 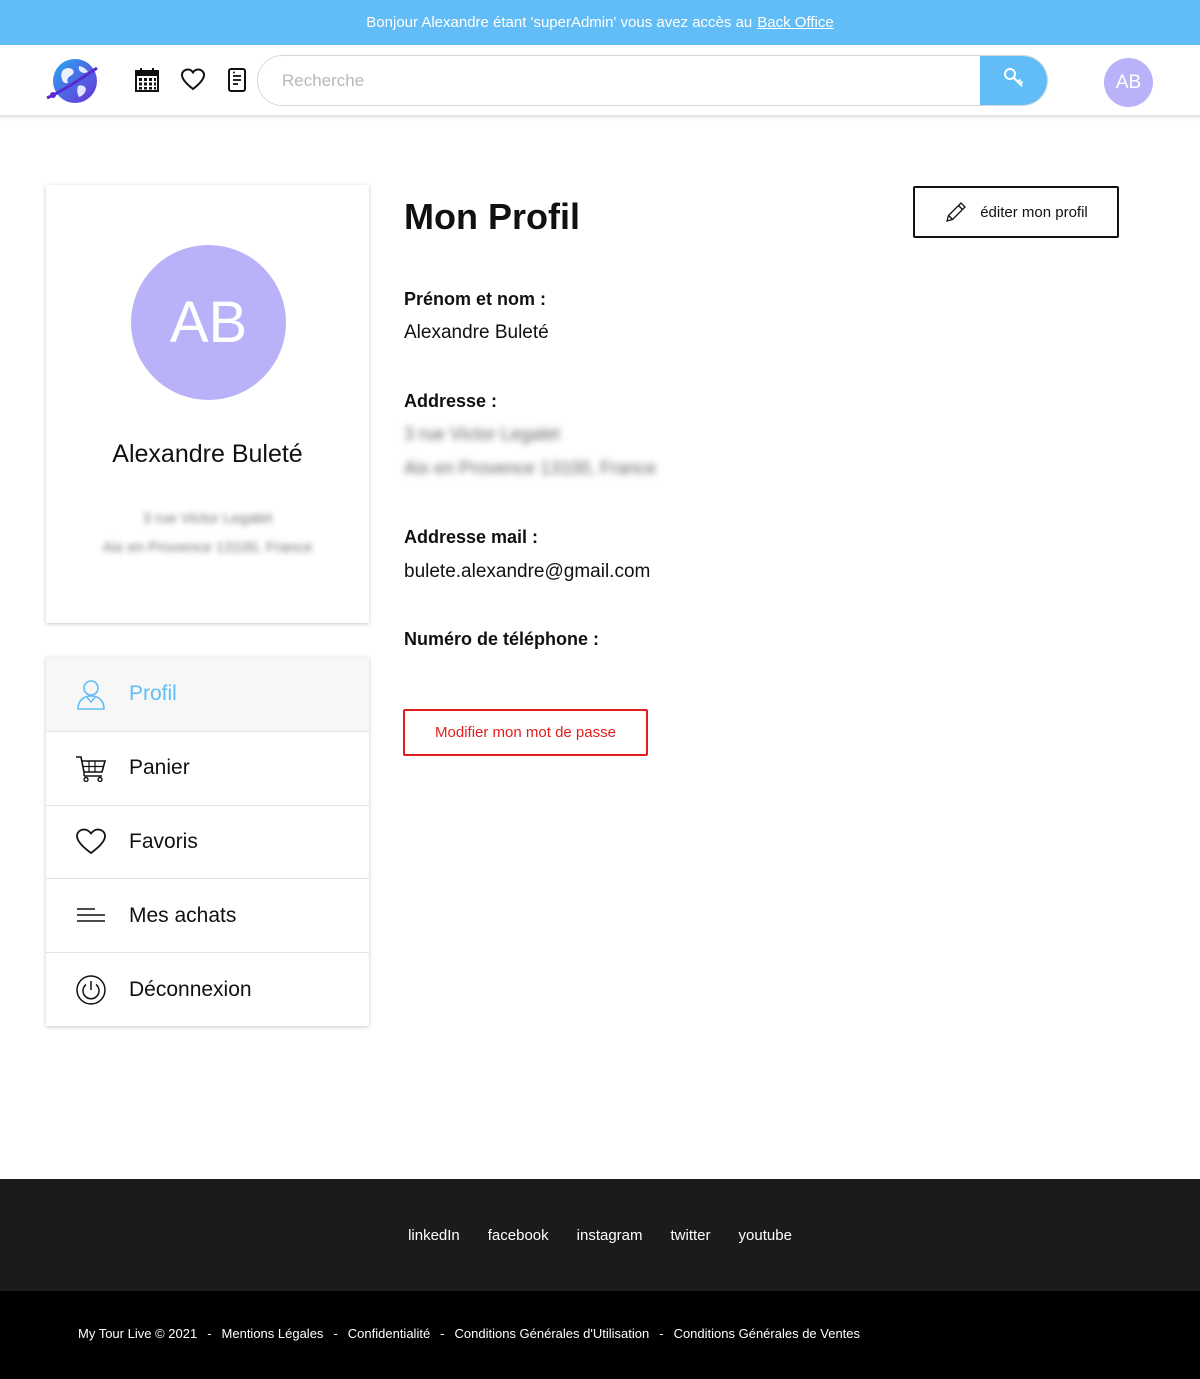 I want to click on profile-name: Alexandre Buleté, so click(x=207, y=454).